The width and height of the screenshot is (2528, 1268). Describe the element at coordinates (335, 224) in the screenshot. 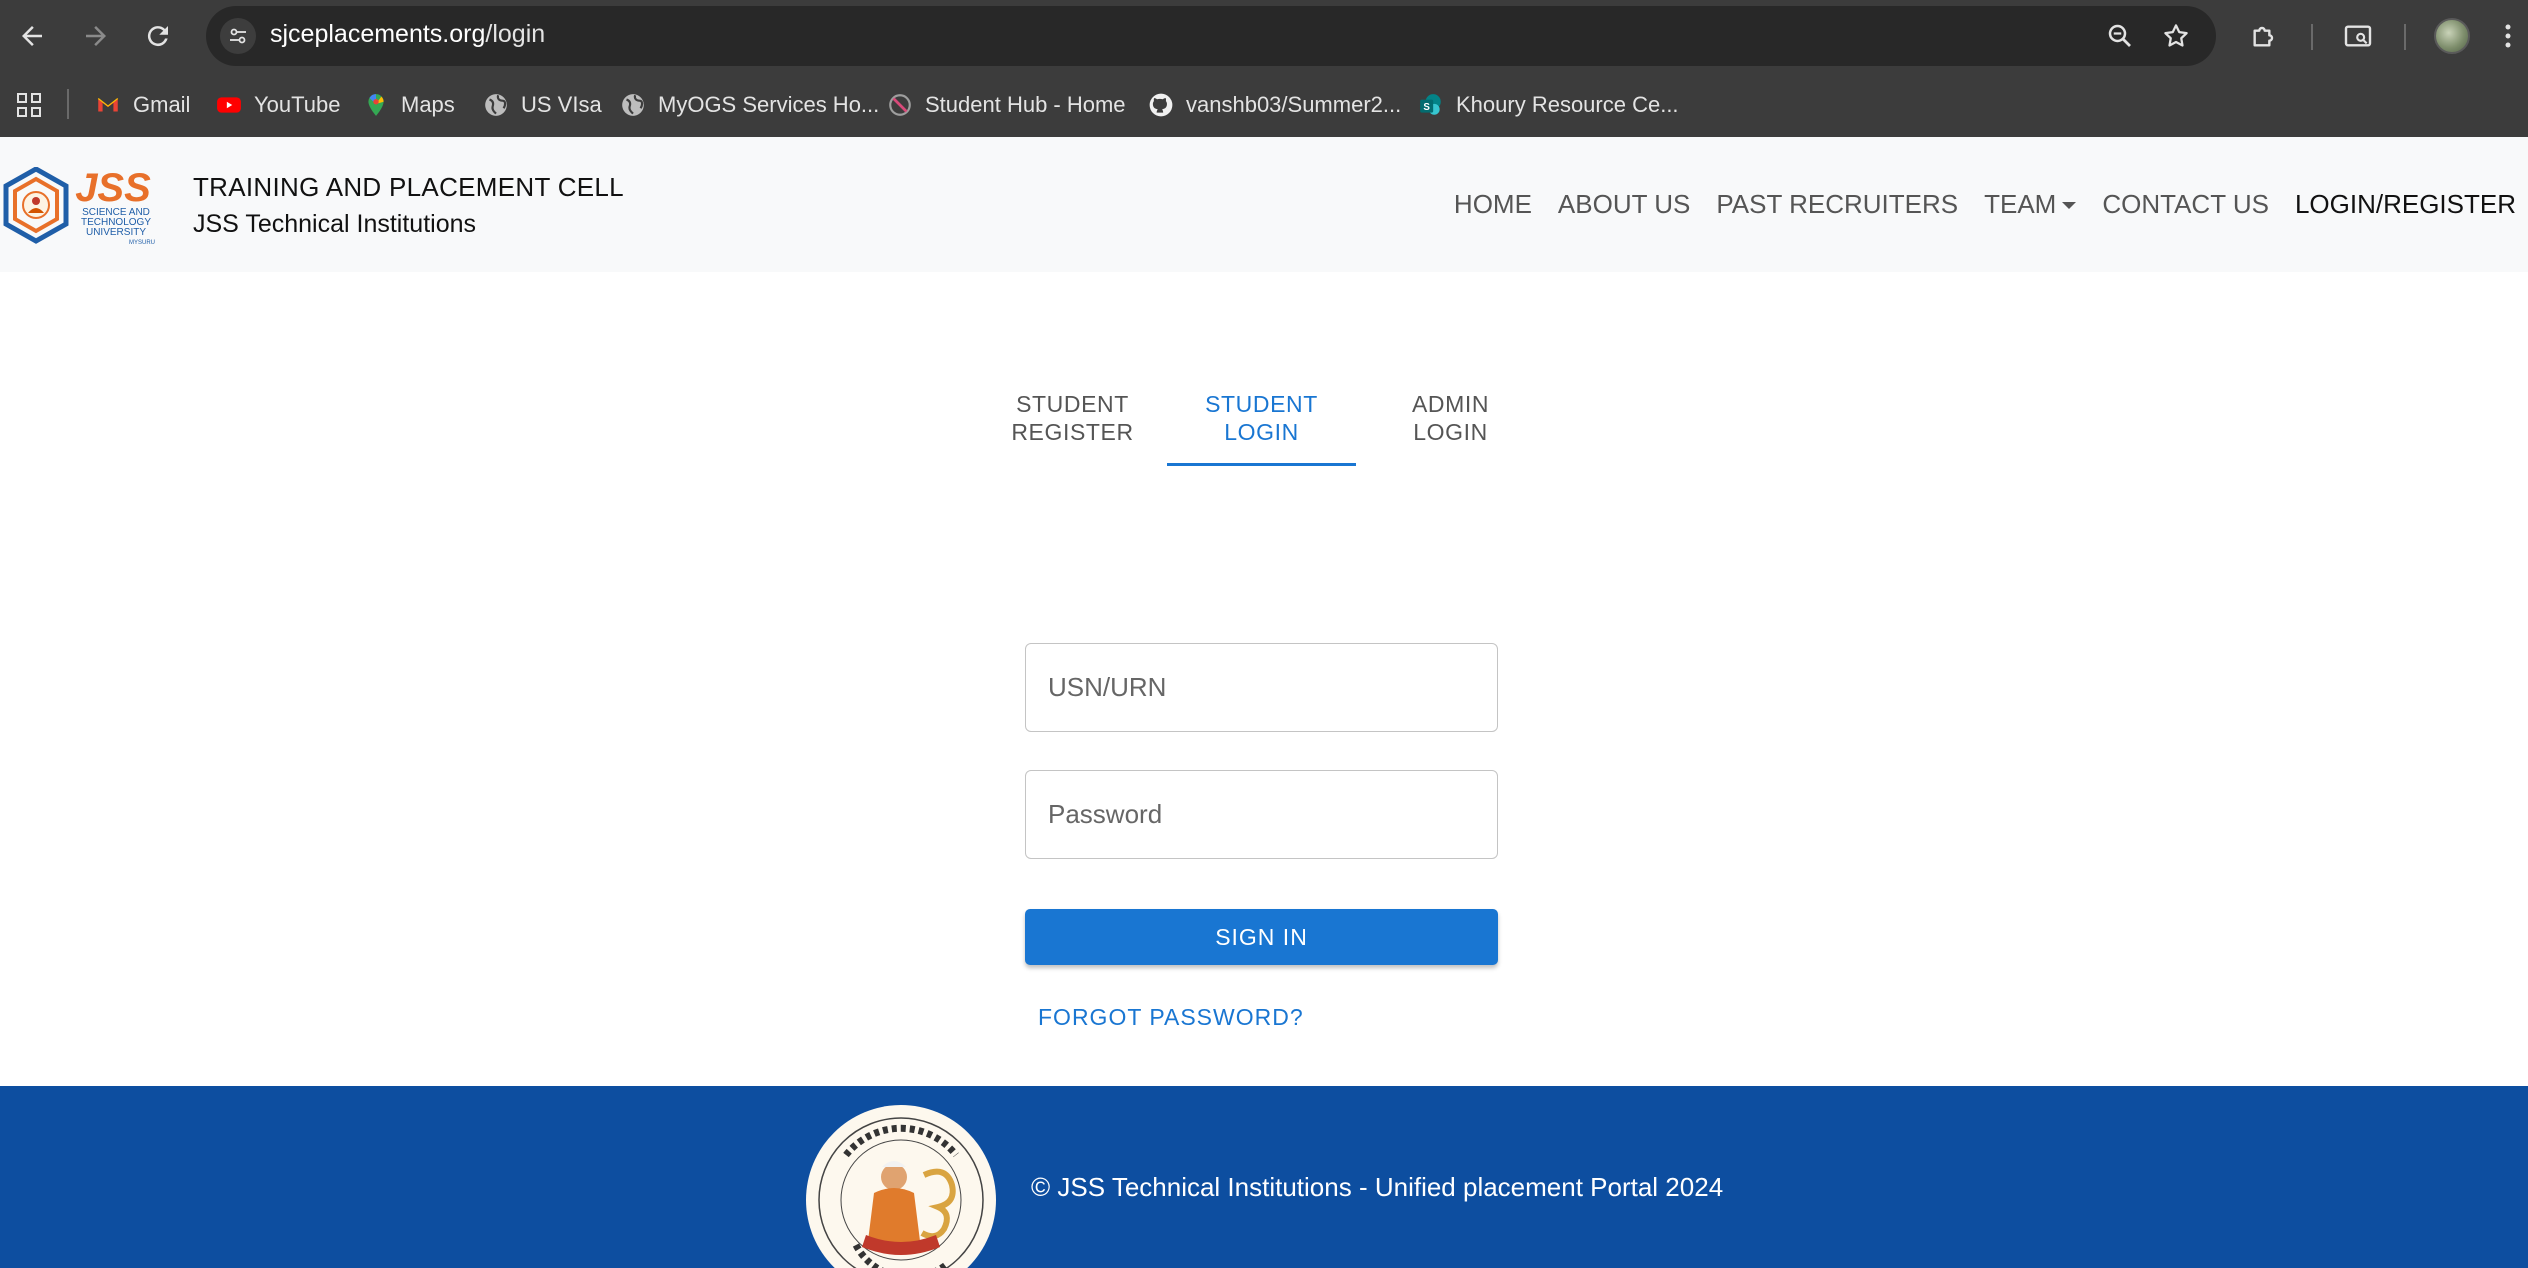

I see `site-subtitle: JSS Technical Institutions` at that location.